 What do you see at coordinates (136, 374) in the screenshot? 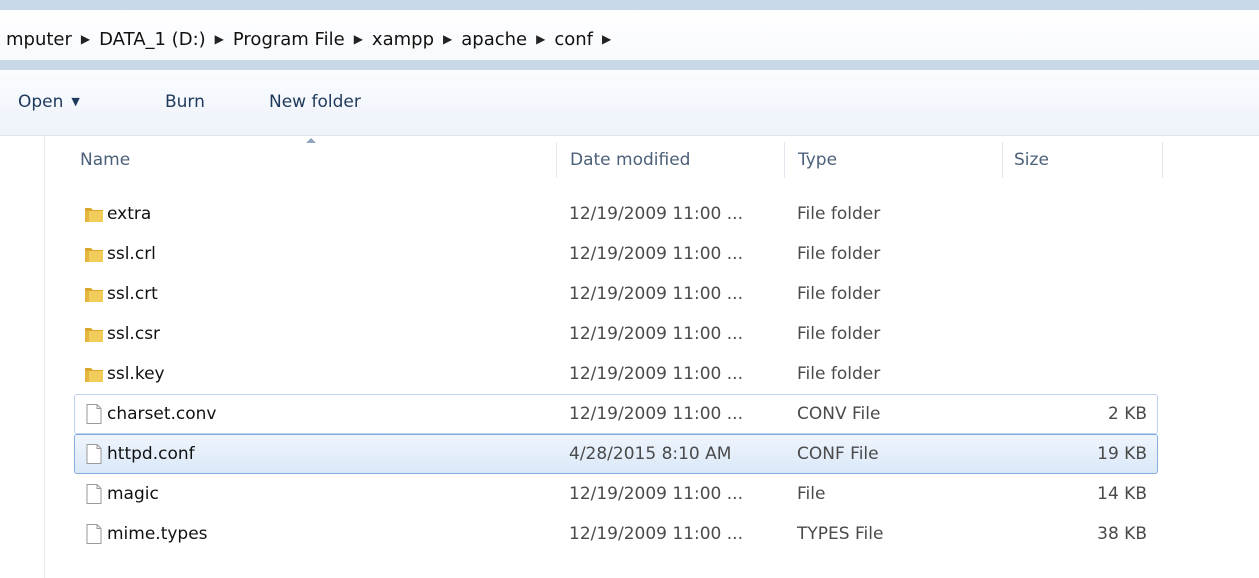
I see `file-name: ssl.key` at bounding box center [136, 374].